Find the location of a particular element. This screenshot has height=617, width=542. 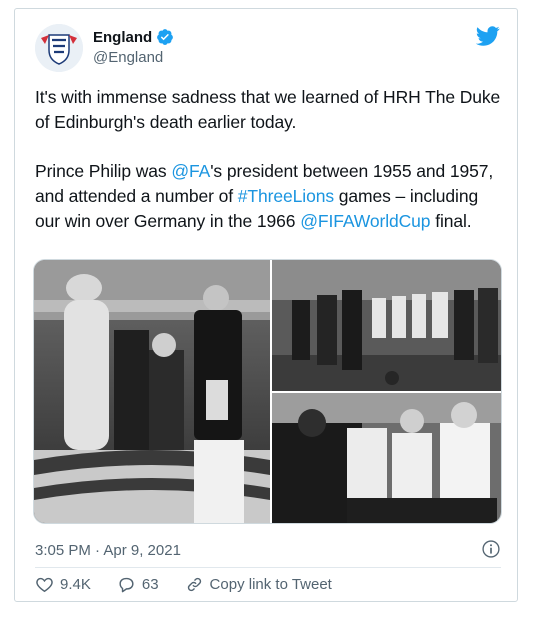

like-button: 9.4K is located at coordinates (63, 584).